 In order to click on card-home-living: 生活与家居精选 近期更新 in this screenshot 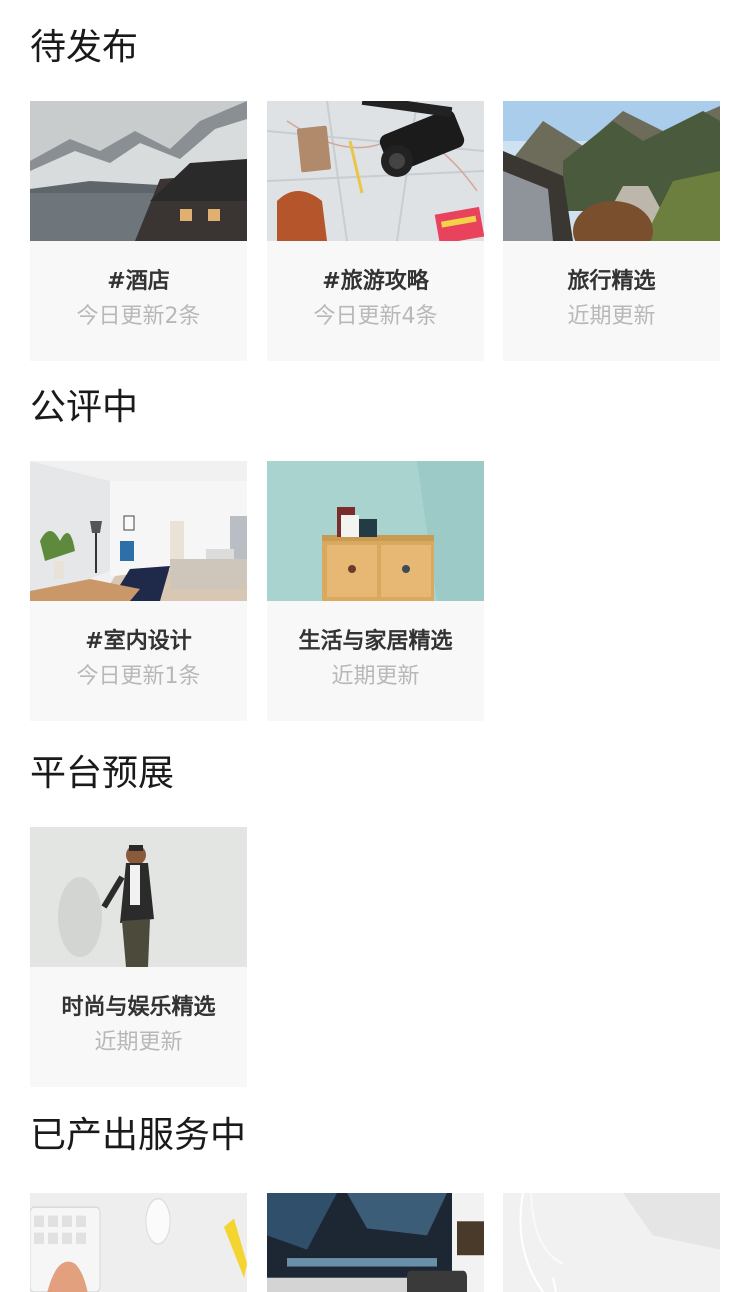, I will do `click(375, 591)`.